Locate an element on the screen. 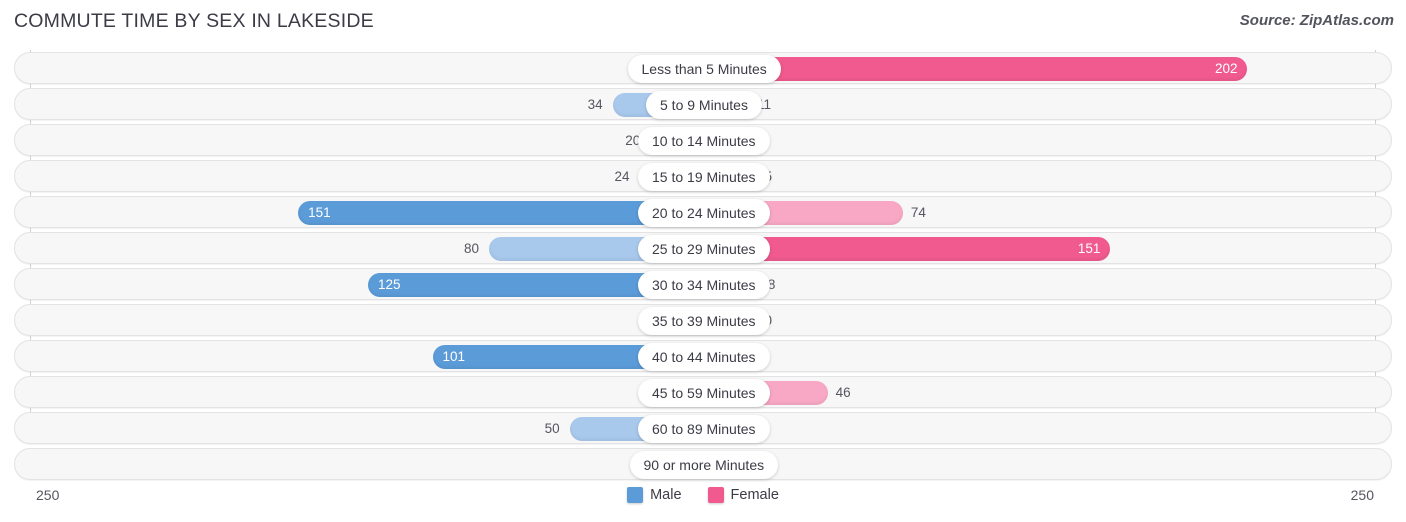 This screenshot has width=1406, height=522. category-label-pill: Less than 5 Minutes is located at coordinates (704, 69).